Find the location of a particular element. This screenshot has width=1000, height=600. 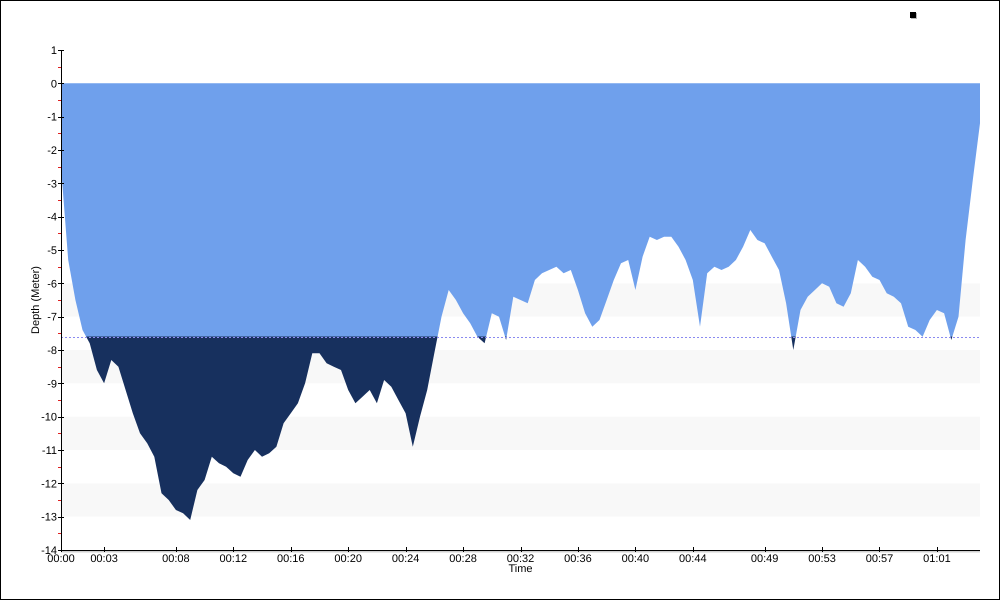

x-axis-label: 00:44 is located at coordinates (693, 559).